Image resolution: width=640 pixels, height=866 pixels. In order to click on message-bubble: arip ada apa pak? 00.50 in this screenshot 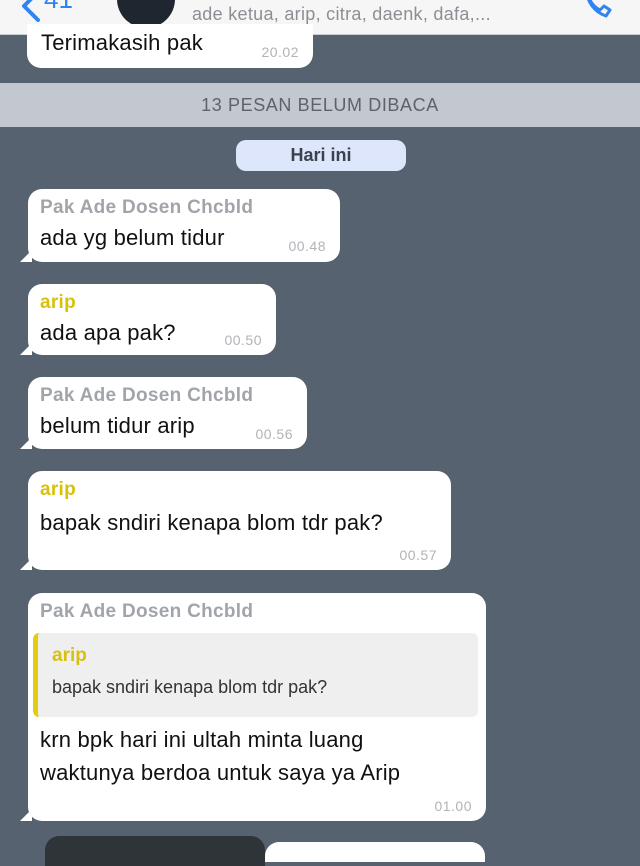, I will do `click(148, 319)`.